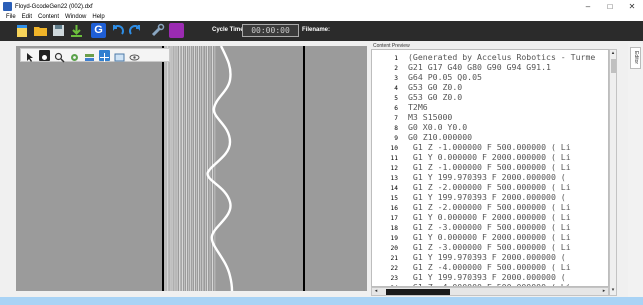 The height and width of the screenshot is (305, 643). I want to click on open-button, so click(40, 30).